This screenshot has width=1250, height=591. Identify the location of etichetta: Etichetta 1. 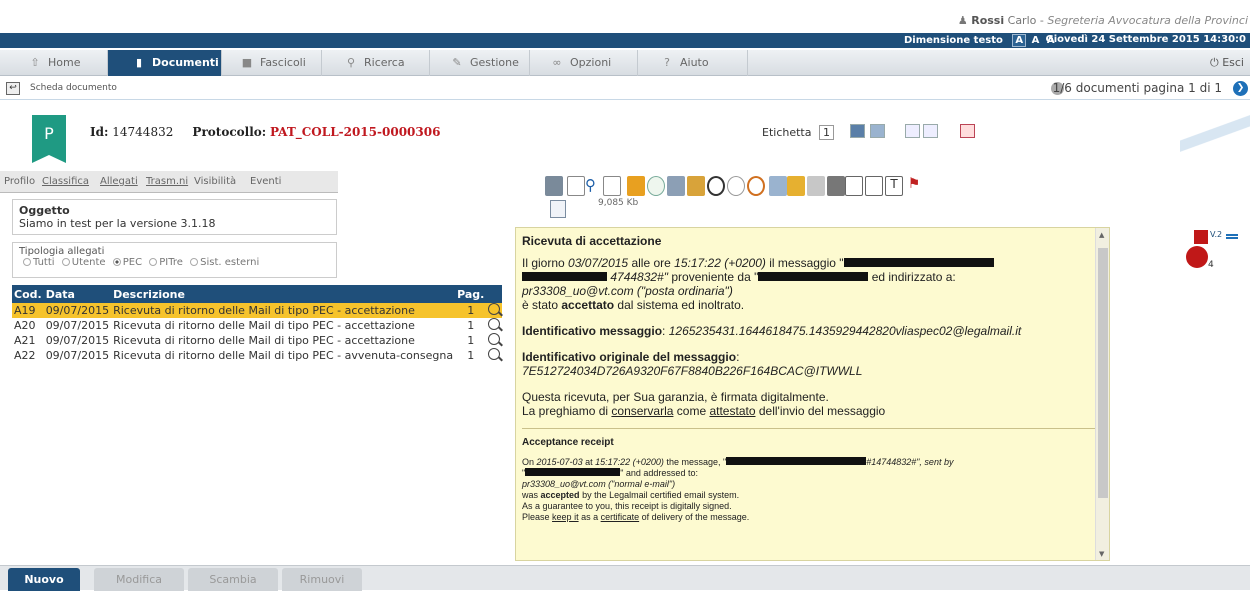
(798, 132).